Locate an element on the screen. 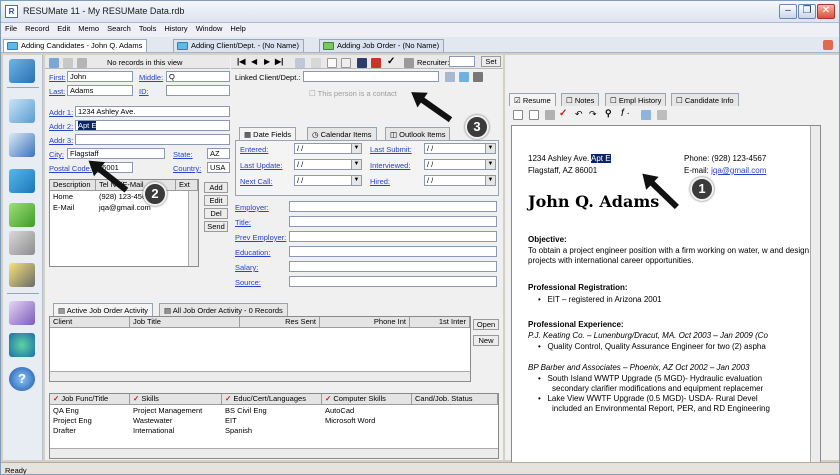  print-icon is located at coordinates (409, 63).